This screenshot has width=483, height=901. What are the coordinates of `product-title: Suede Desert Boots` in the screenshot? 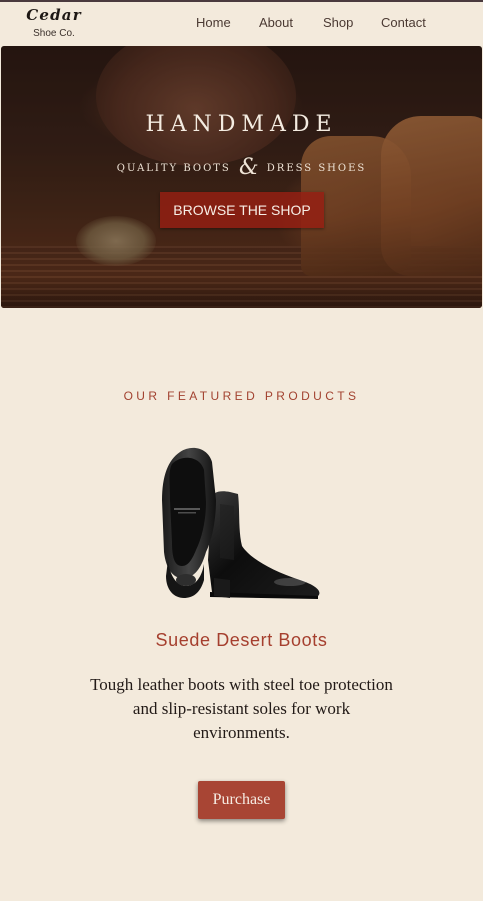 It's located at (241, 640).